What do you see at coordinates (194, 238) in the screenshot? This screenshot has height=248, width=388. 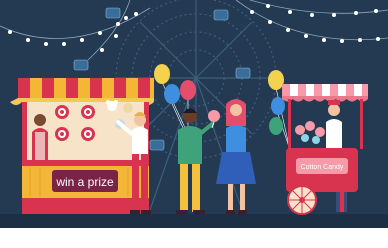 I see `bottom-border` at bounding box center [194, 238].